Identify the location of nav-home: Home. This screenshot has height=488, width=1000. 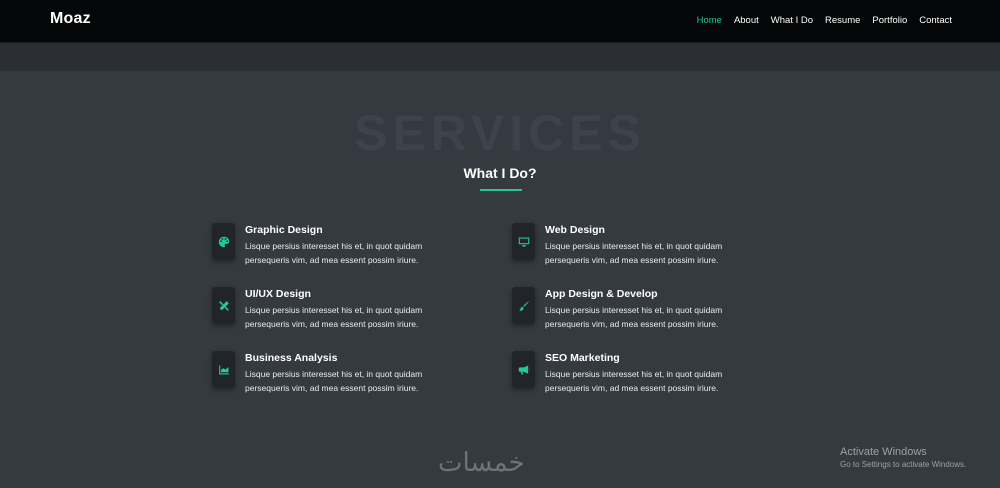
(709, 21).